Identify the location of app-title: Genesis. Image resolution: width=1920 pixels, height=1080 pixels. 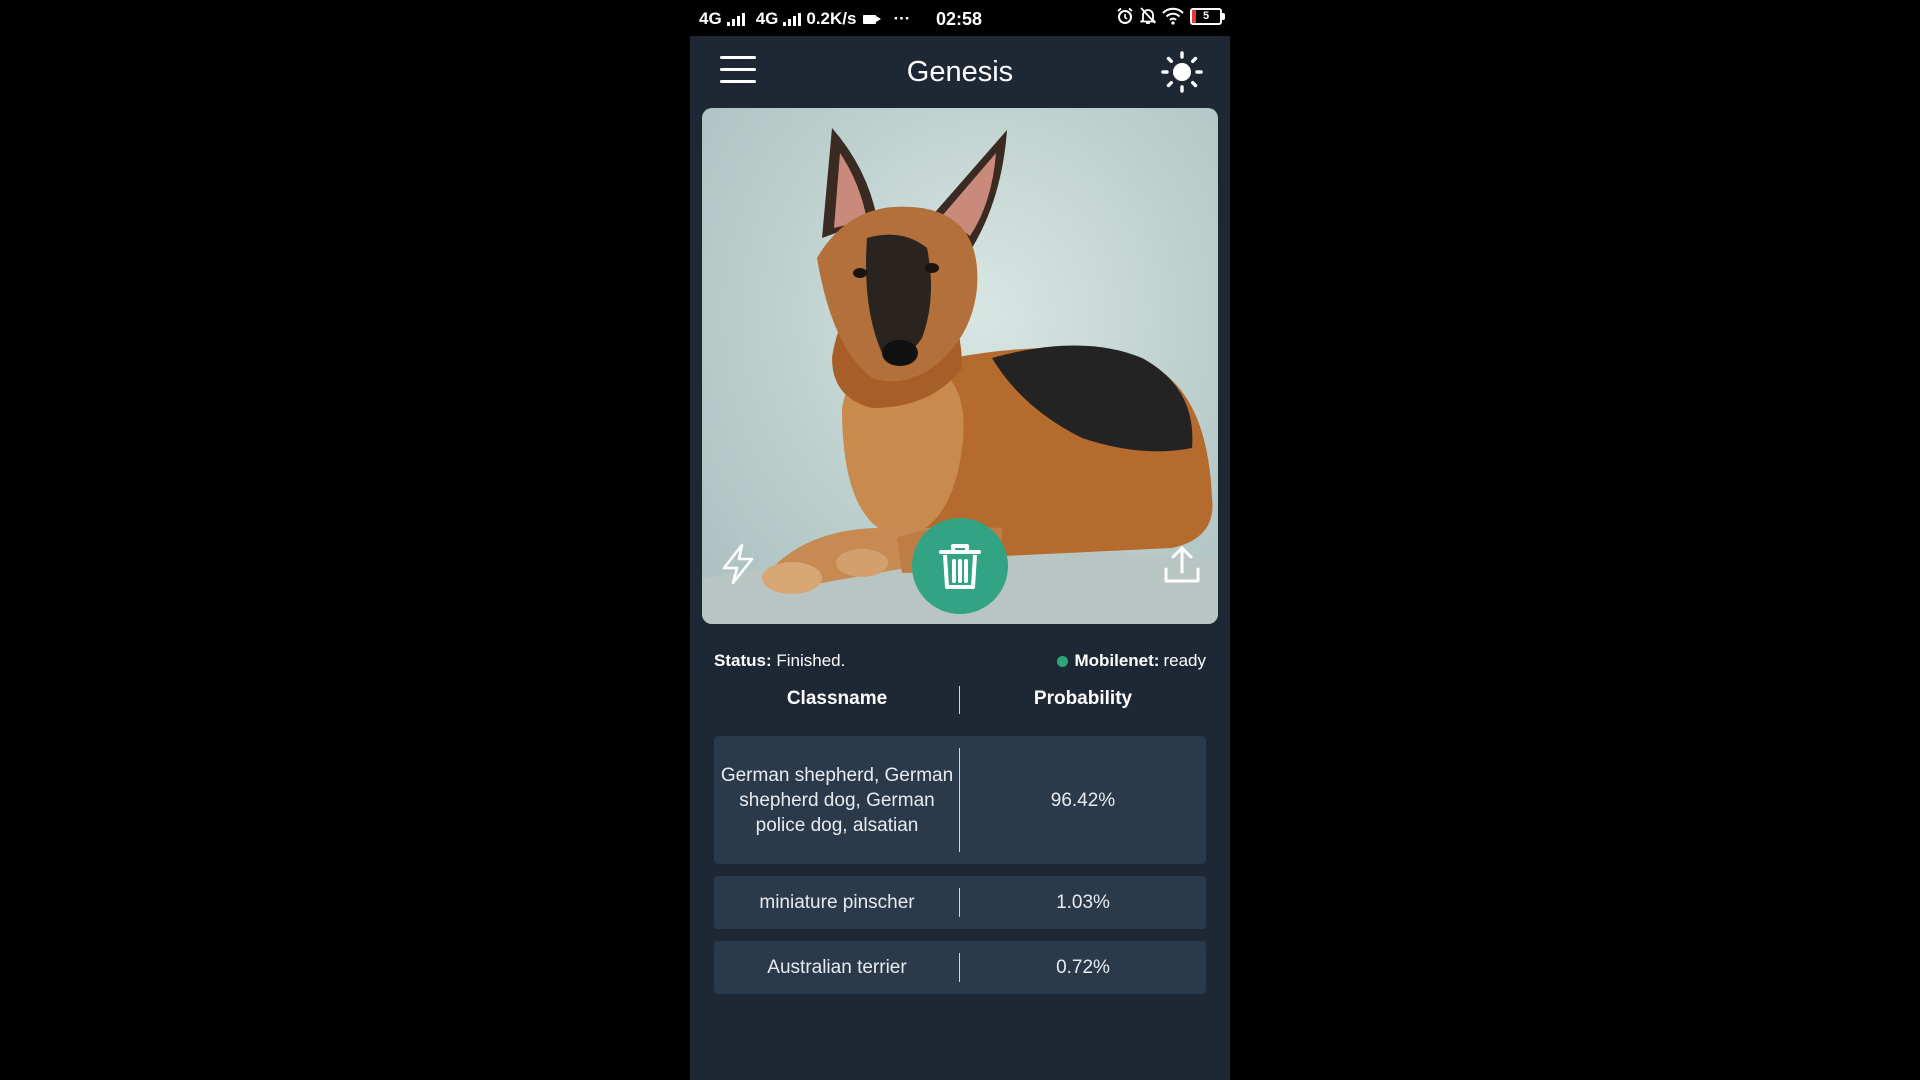
(960, 72).